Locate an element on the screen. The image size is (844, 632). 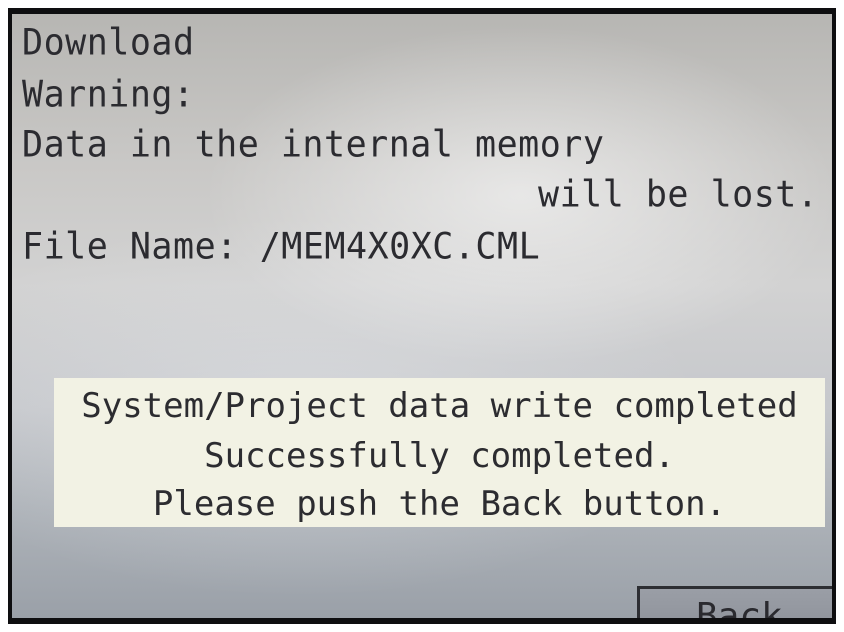
status-message-instruction: Please push the Back button. is located at coordinates (439, 504).